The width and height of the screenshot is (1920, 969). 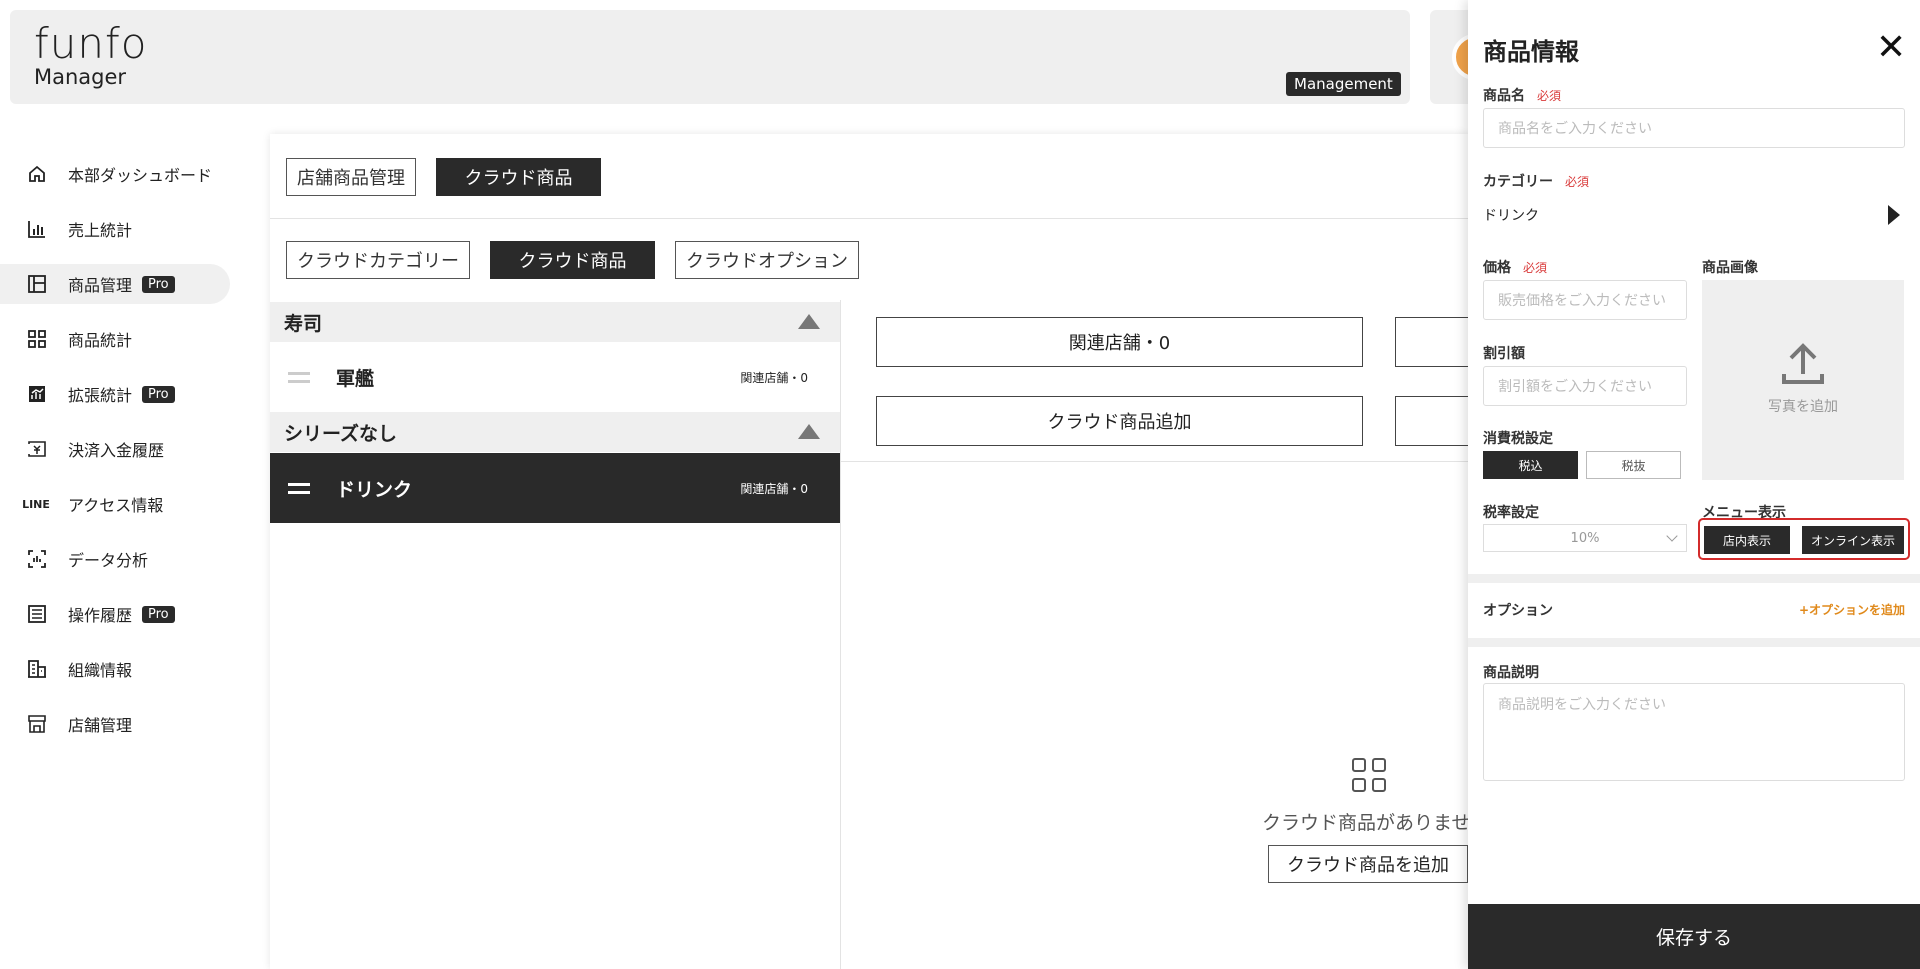 I want to click on sidebar-item-label: 拡張統計, so click(x=100, y=395).